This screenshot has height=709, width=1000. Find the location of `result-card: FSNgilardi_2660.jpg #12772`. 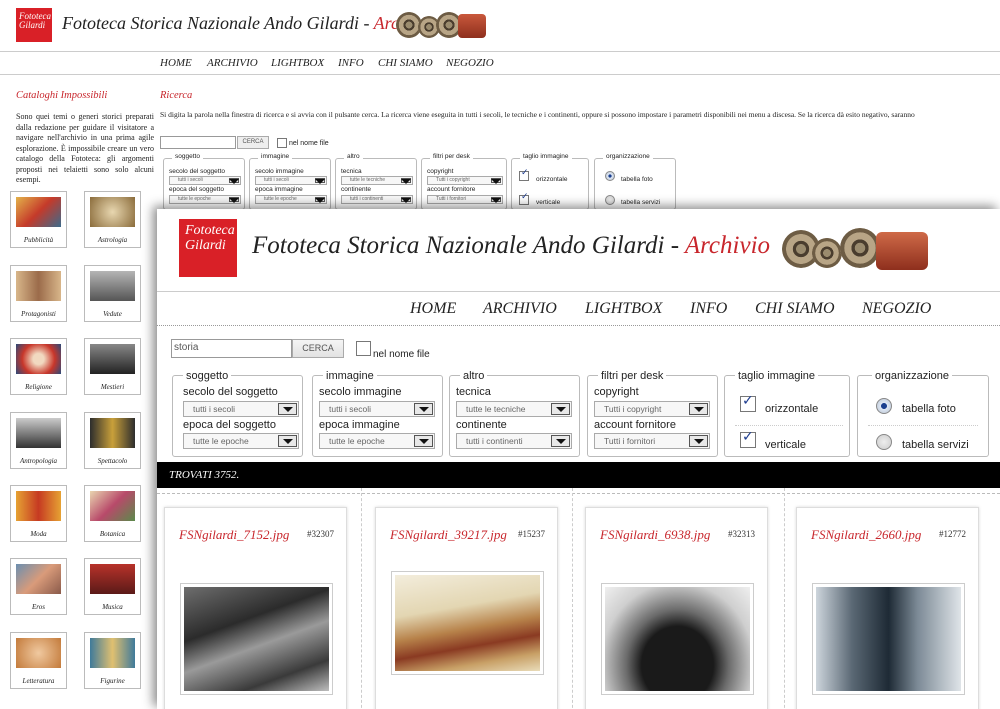

result-card: FSNgilardi_2660.jpg #12772 is located at coordinates (887, 608).